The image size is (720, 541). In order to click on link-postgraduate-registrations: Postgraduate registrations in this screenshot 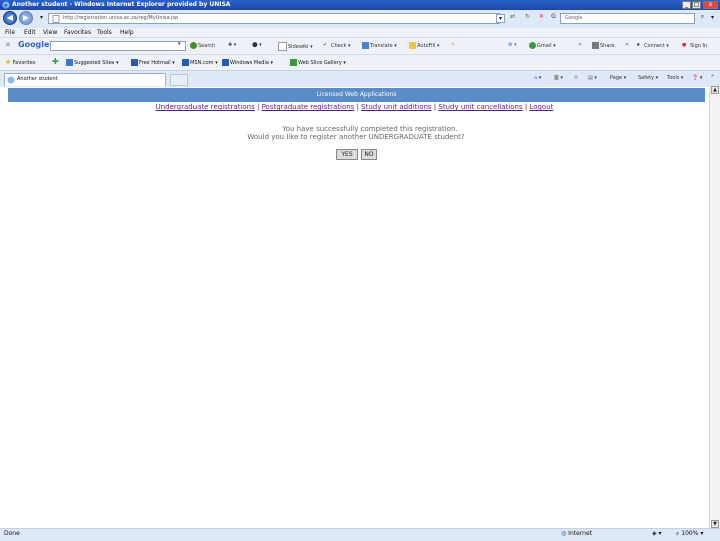, I will do `click(308, 107)`.